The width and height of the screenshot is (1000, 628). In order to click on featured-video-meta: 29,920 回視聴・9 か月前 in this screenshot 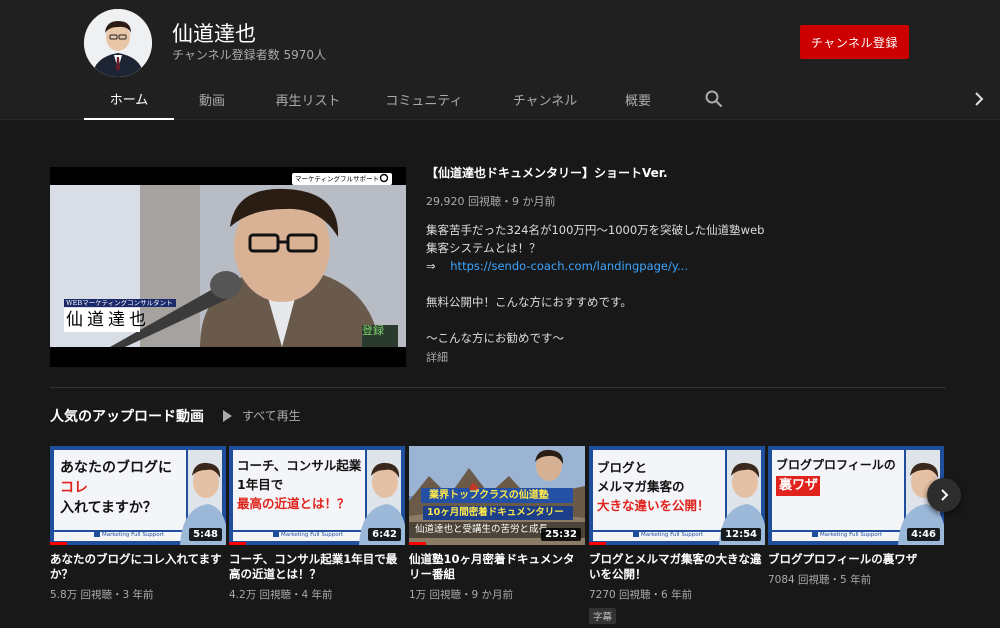, I will do `click(491, 201)`.